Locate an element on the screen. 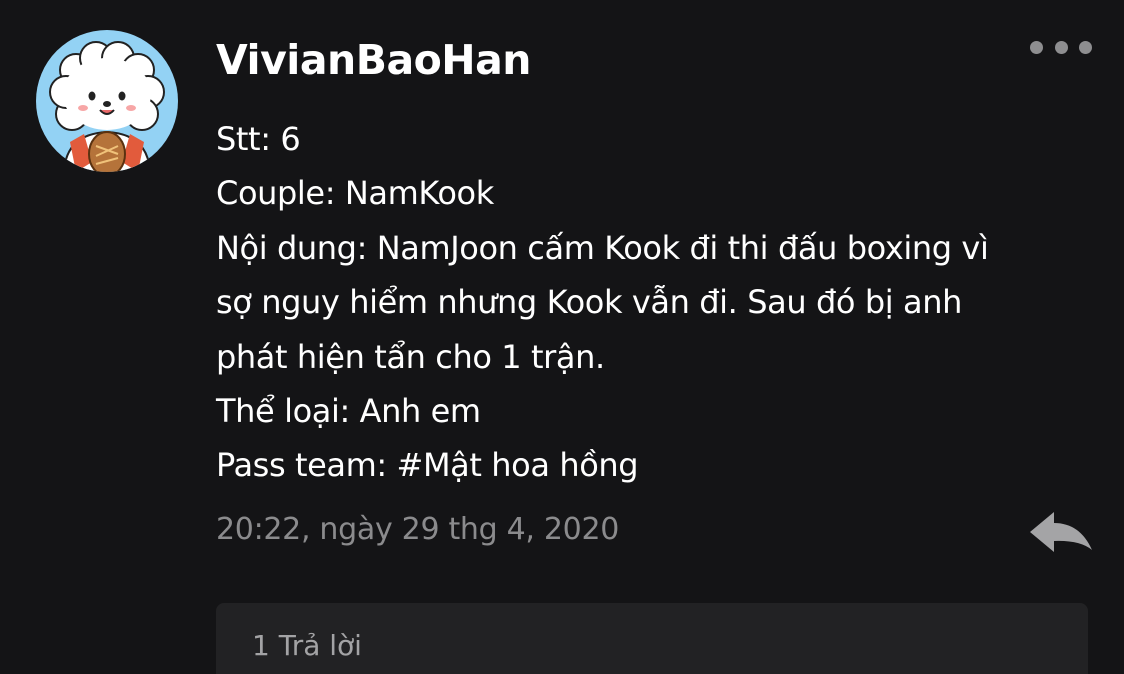 The height and width of the screenshot is (674, 1124). username: VivianBaoHan is located at coordinates (373, 60).